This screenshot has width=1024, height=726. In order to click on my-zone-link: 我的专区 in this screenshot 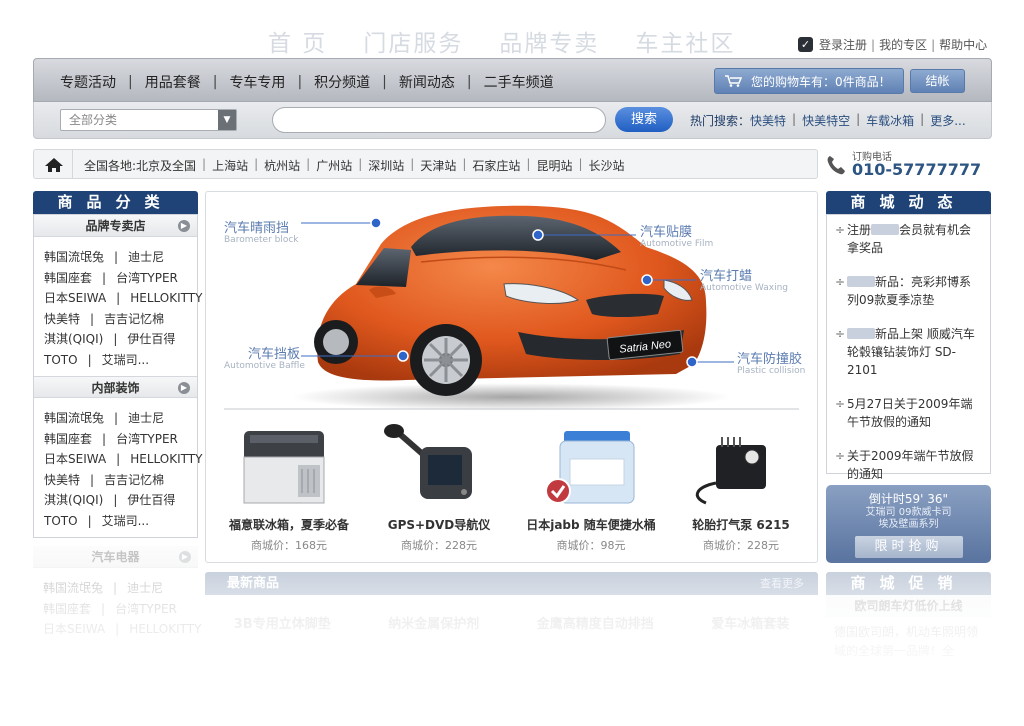, I will do `click(903, 44)`.